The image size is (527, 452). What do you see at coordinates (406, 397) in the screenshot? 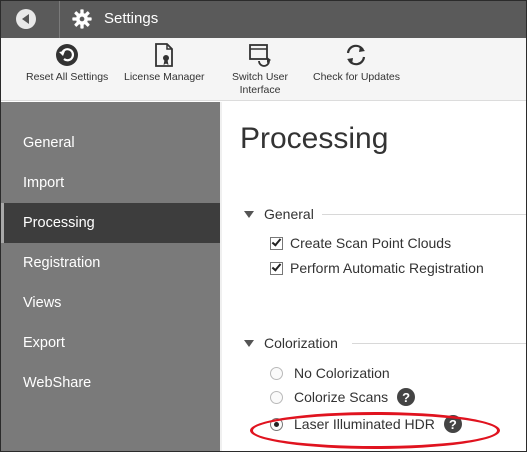
I see `help-icon: ?` at bounding box center [406, 397].